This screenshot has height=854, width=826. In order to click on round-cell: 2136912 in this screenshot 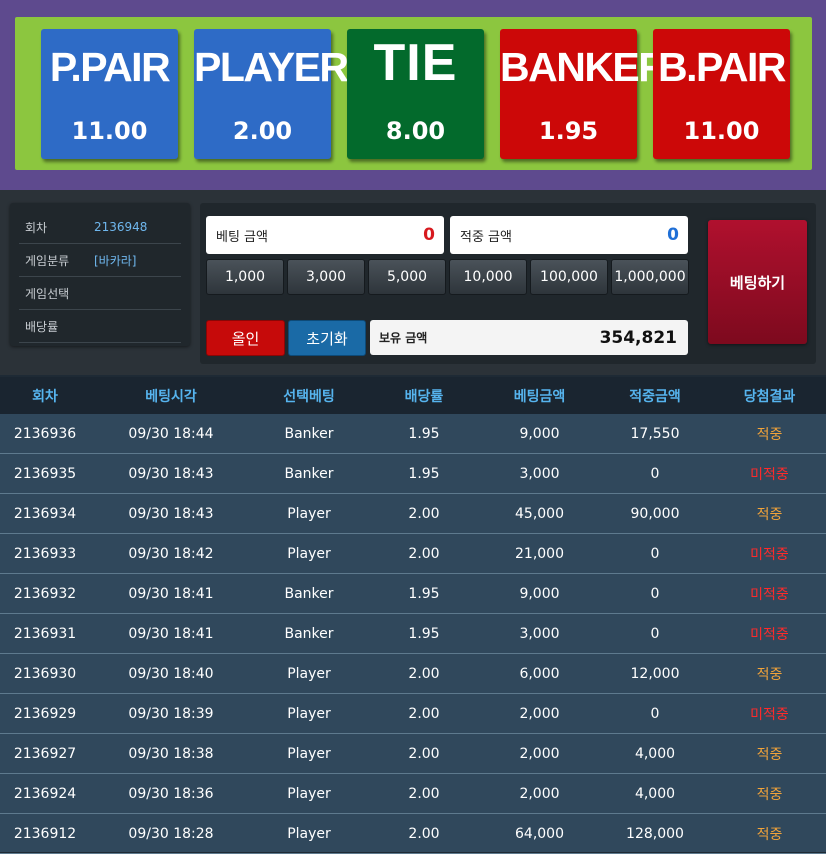, I will do `click(45, 833)`.